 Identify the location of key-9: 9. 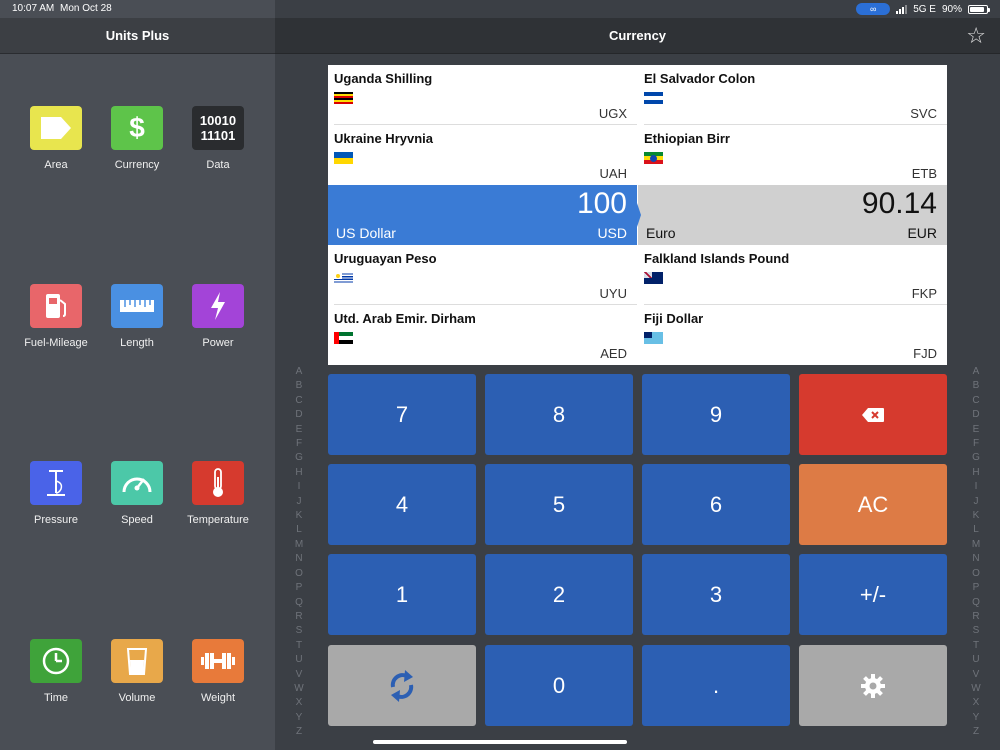
(716, 414).